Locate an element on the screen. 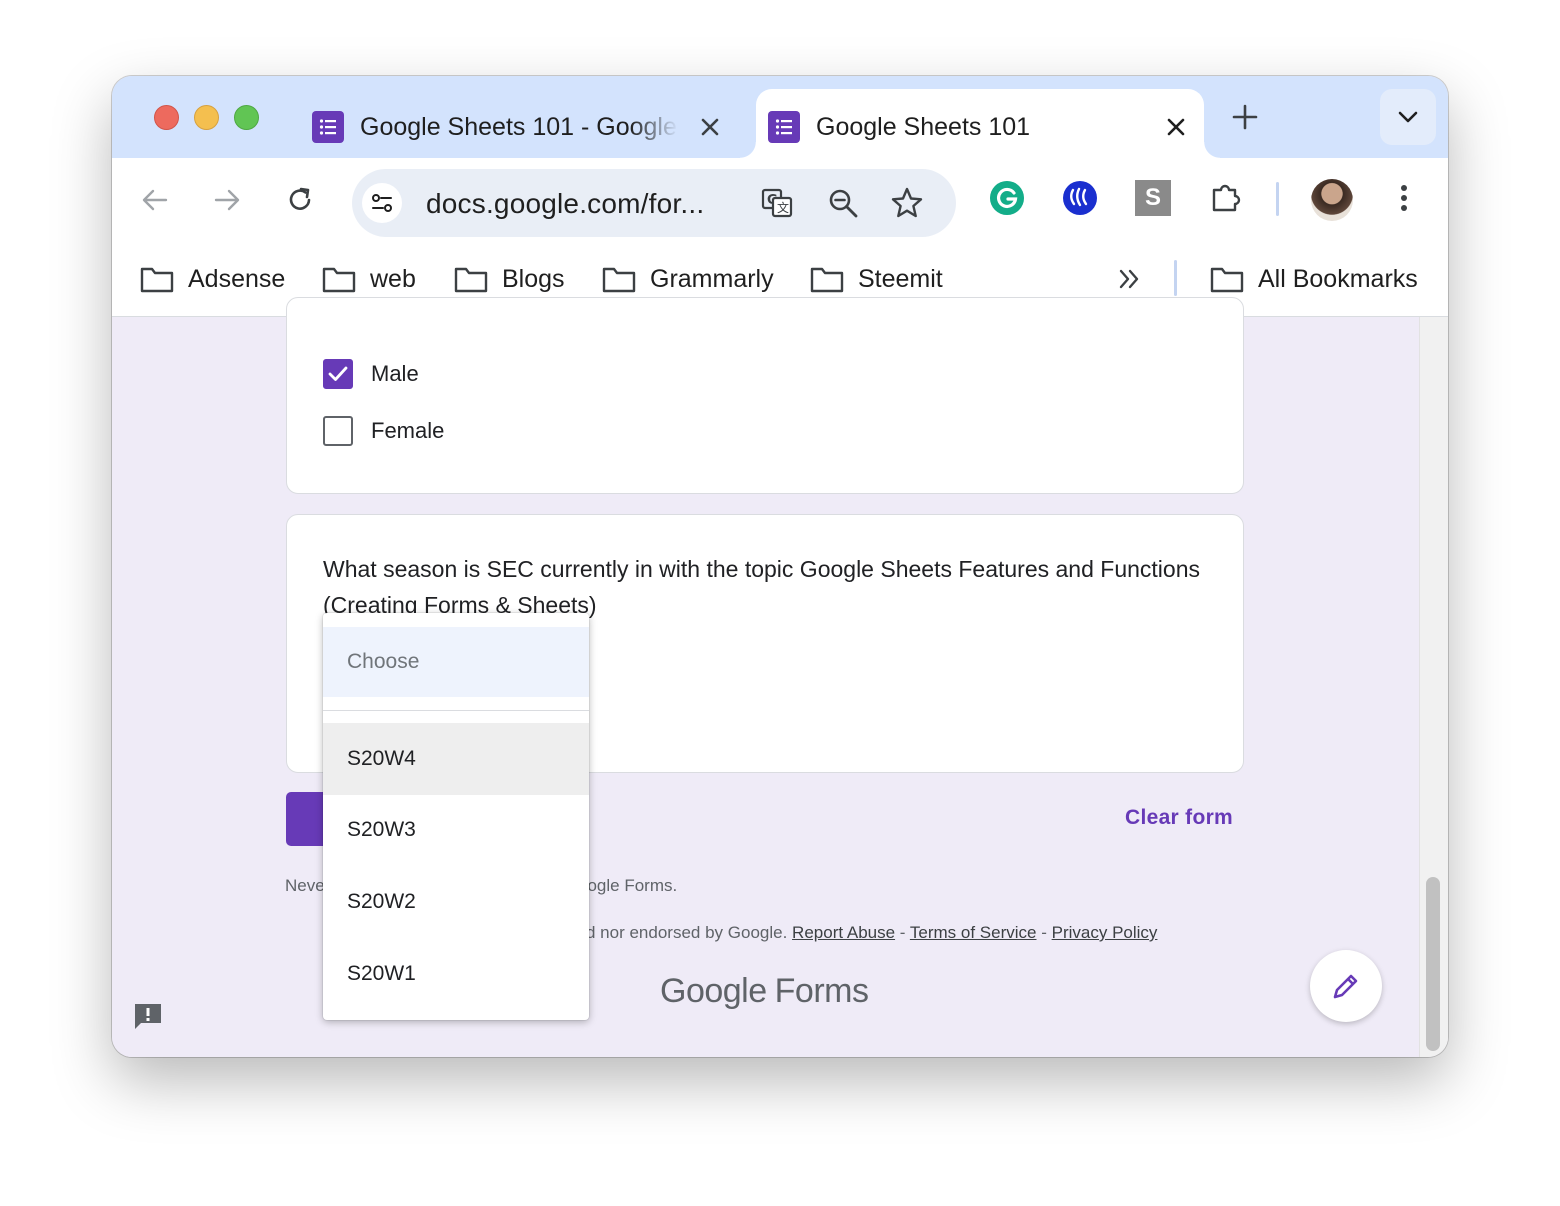 The image size is (1560, 1206). new-tab-plus-icon is located at coordinates (1245, 117).